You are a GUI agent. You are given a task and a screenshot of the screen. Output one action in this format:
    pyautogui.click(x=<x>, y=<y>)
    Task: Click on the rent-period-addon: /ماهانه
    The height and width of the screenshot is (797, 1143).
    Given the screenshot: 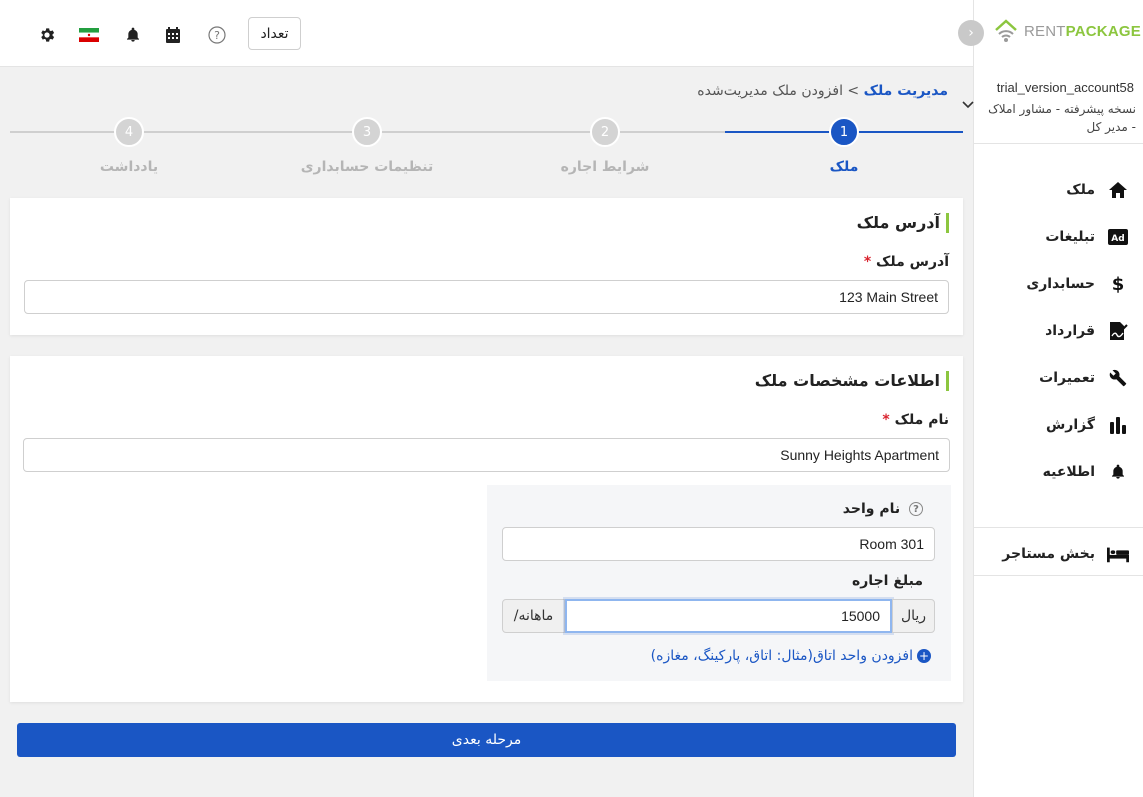 What is the action you would take?
    pyautogui.click(x=533, y=616)
    